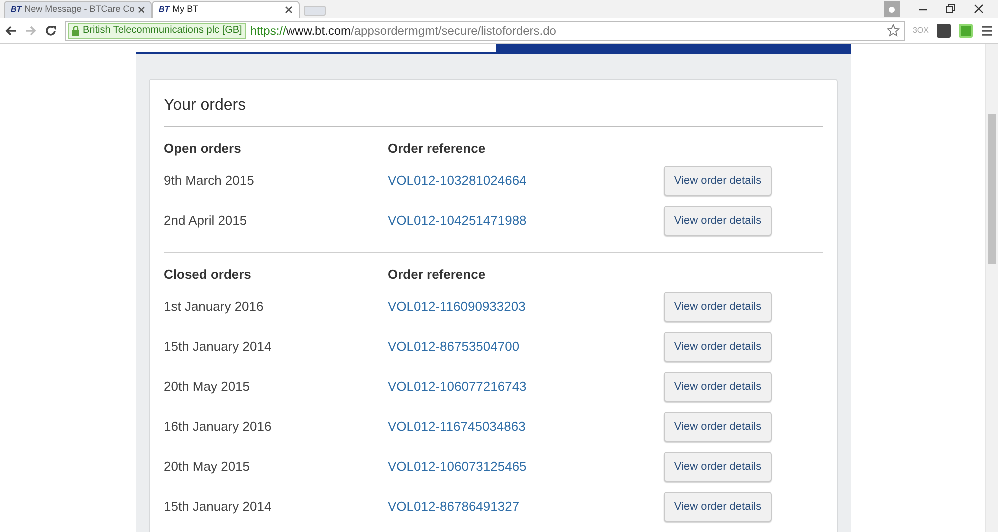 This screenshot has height=532, width=998. I want to click on order-reference-link: VOL012-86753504700, so click(526, 347).